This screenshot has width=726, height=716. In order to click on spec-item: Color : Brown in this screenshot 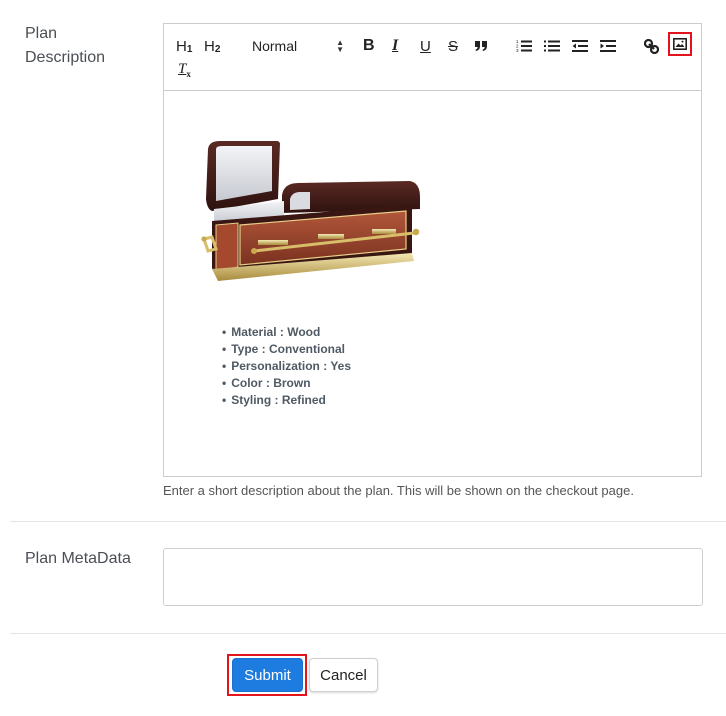, I will do `click(286, 383)`.